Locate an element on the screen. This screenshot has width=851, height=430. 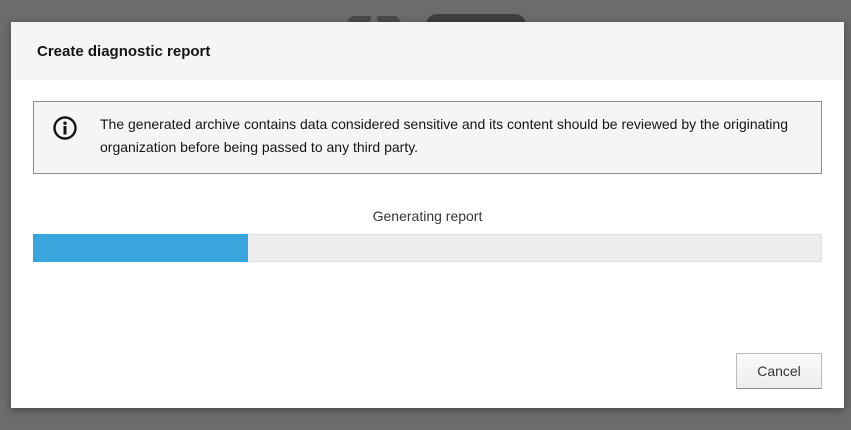
progress-bar-fill is located at coordinates (140, 248).